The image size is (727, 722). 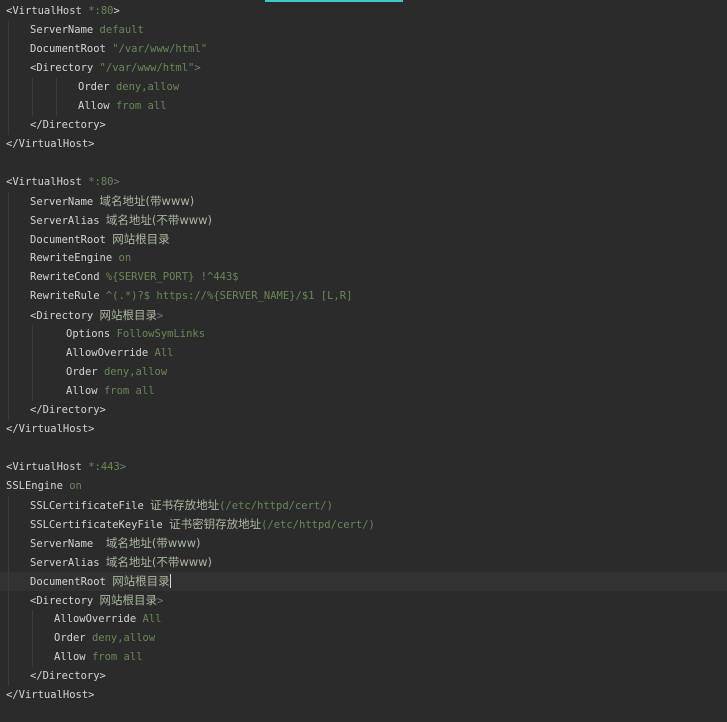 What do you see at coordinates (90, 506) in the screenshot?
I see `code-token: SSLCertificateFile` at bounding box center [90, 506].